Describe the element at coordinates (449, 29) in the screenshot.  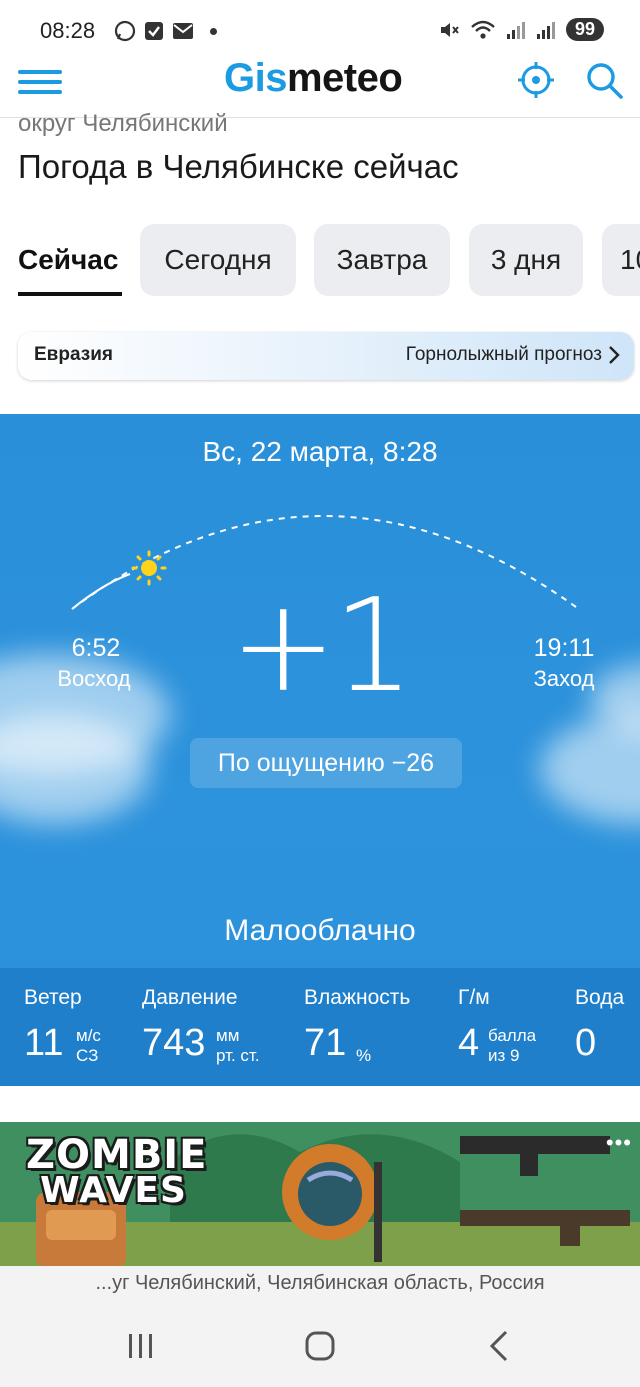
I see `mute-icon` at that location.